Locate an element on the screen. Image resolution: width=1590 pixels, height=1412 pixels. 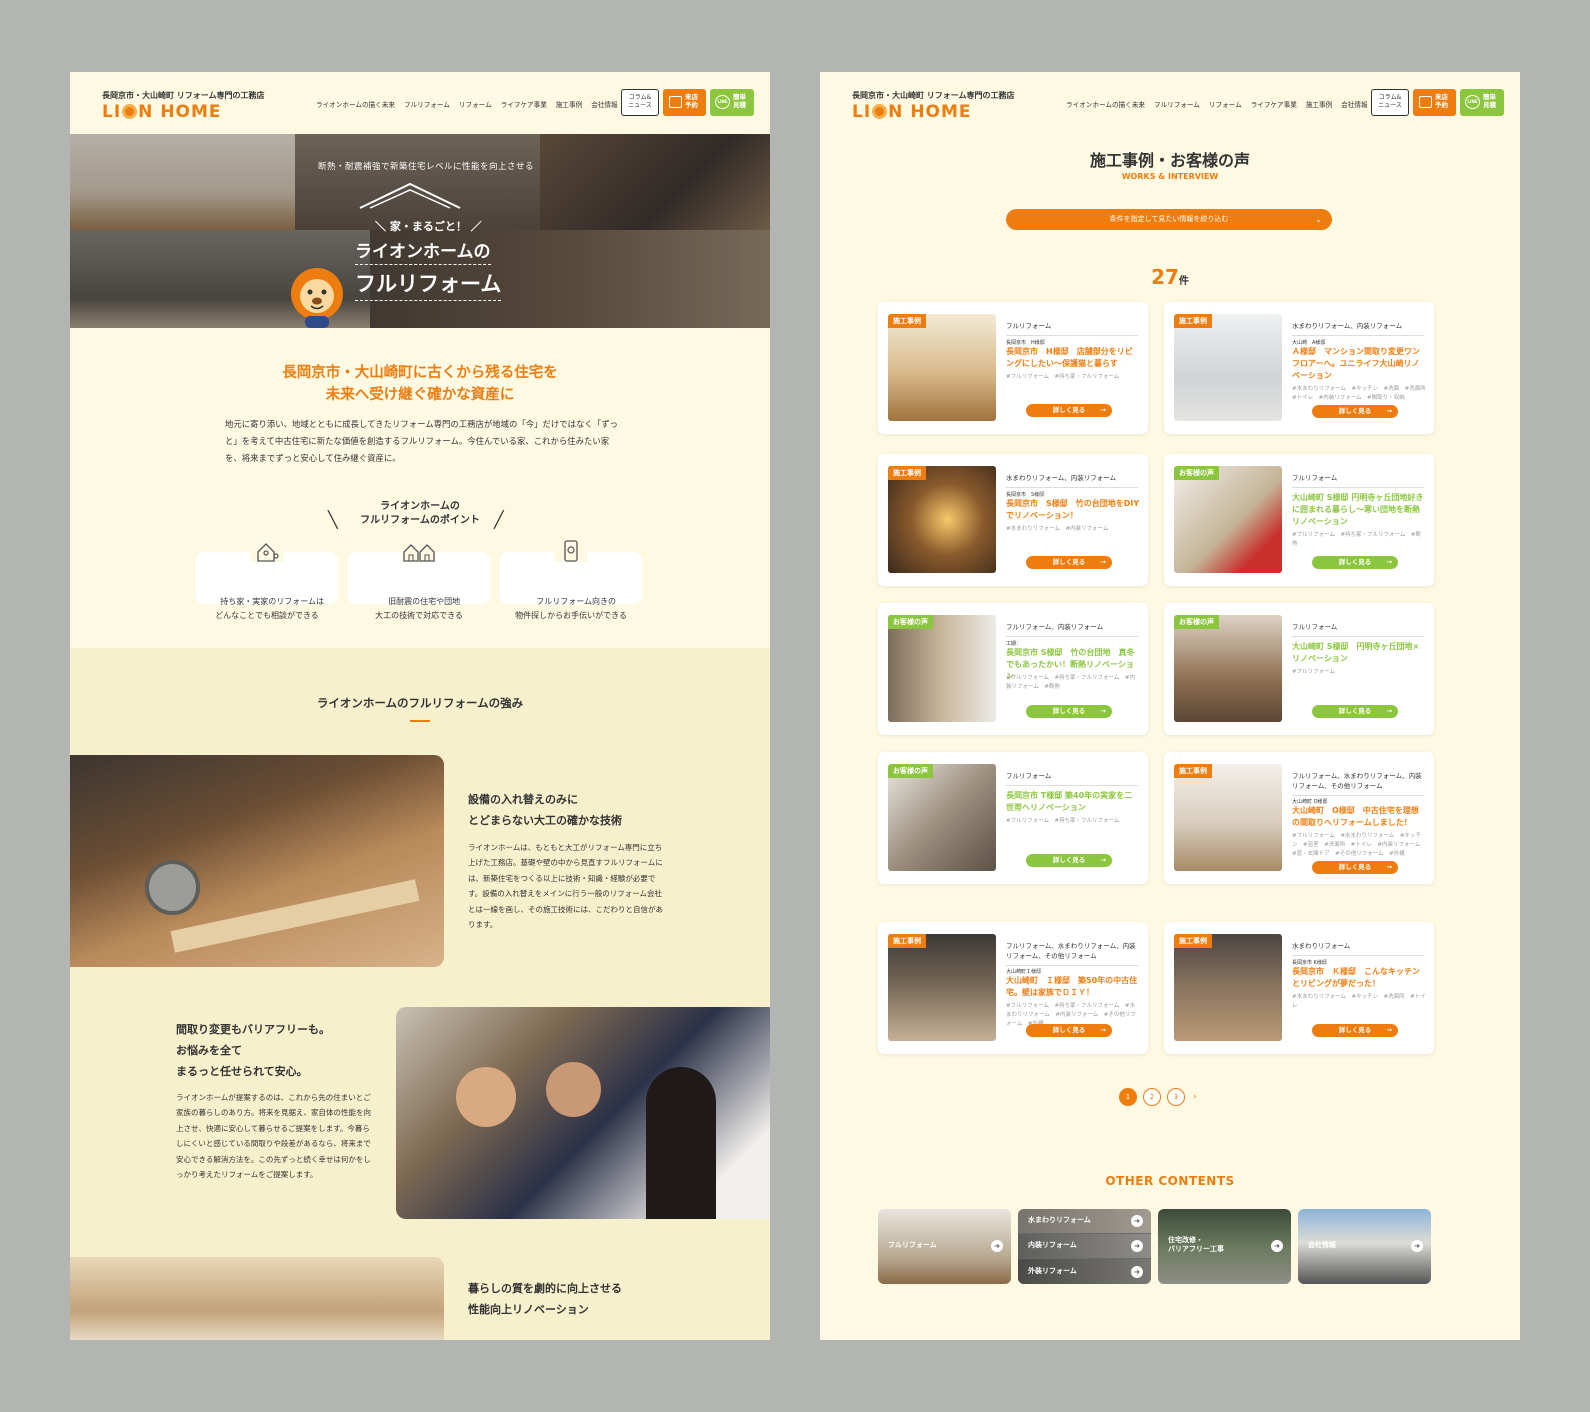
other-water-reform: 水まわりリフォーム ➜ is located at coordinates (1084, 1221).